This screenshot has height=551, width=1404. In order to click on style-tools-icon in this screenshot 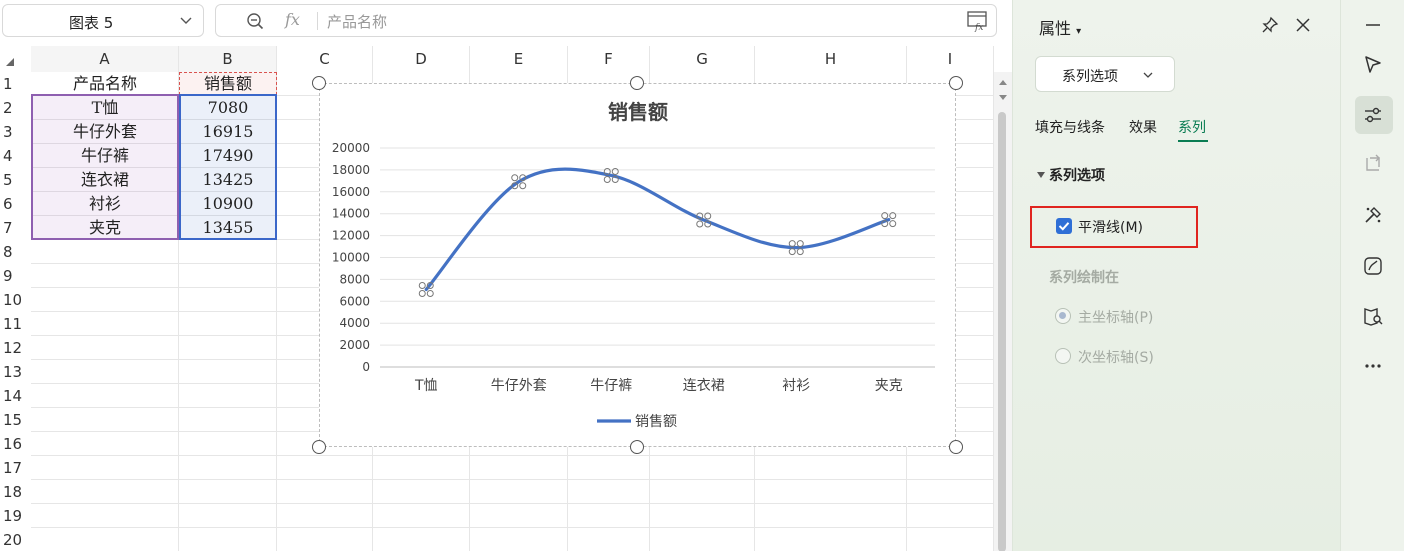, I will do `click(1373, 215)`.